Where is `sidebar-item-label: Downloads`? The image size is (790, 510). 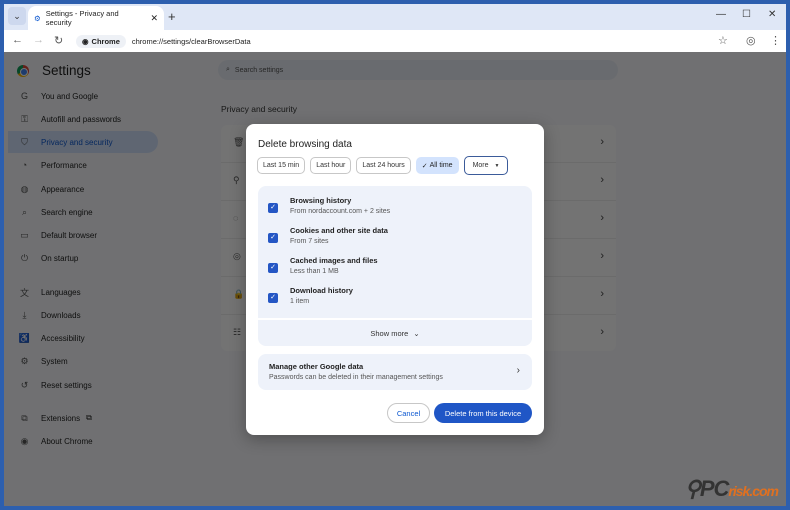 sidebar-item-label: Downloads is located at coordinates (61, 315).